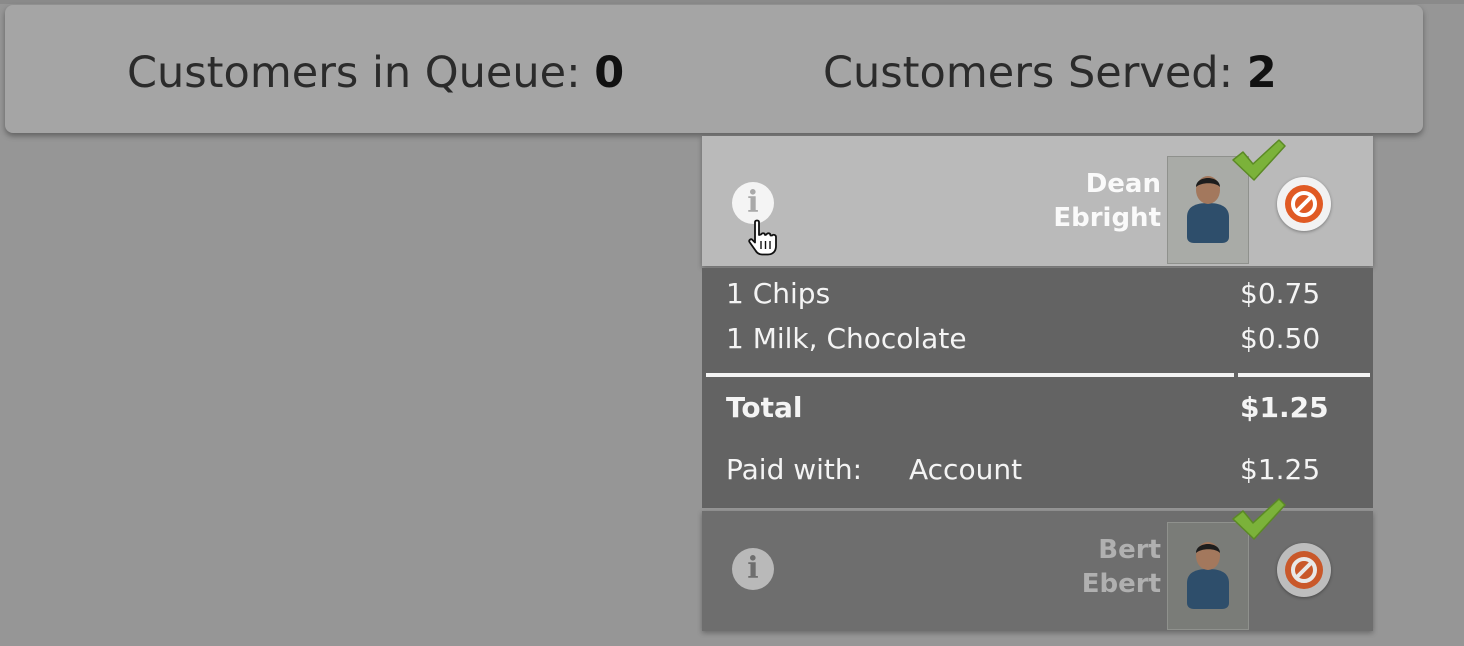 This screenshot has width=1464, height=646. Describe the element at coordinates (764, 407) in the screenshot. I see `order-total-label: Total` at that location.